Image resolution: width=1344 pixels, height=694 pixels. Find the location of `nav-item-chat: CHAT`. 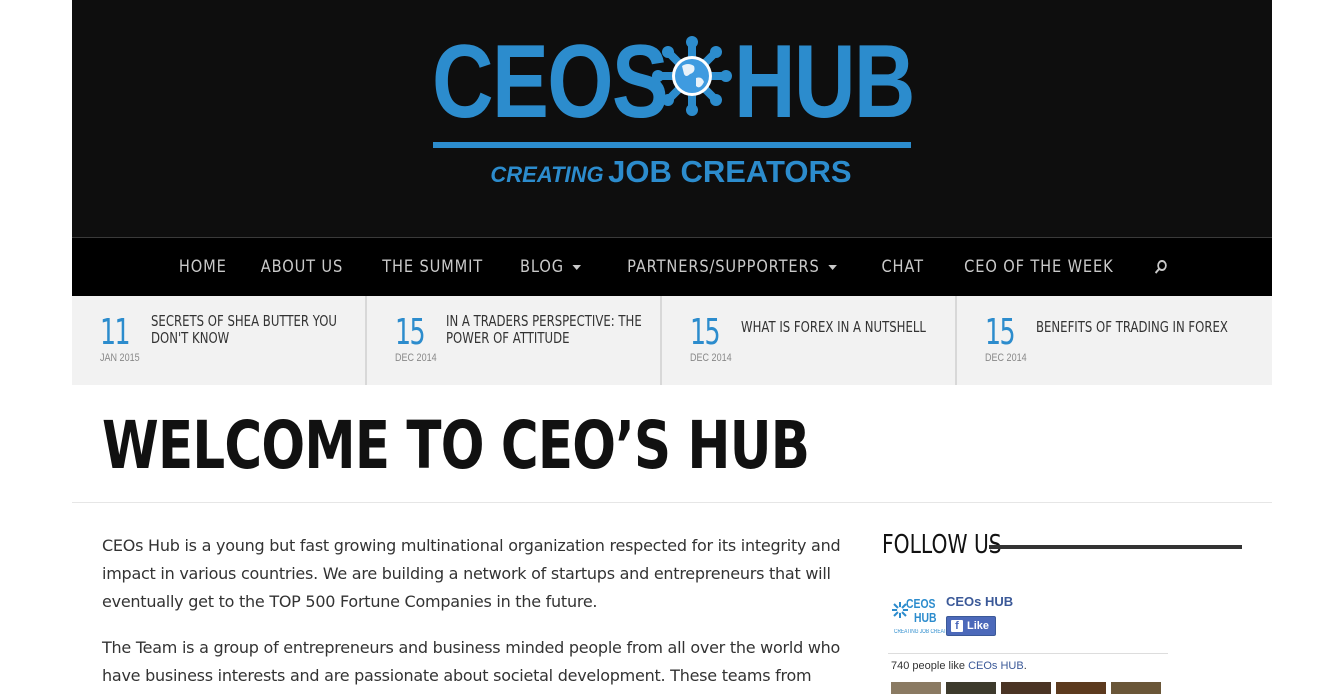

nav-item-chat: CHAT is located at coordinates (903, 267).